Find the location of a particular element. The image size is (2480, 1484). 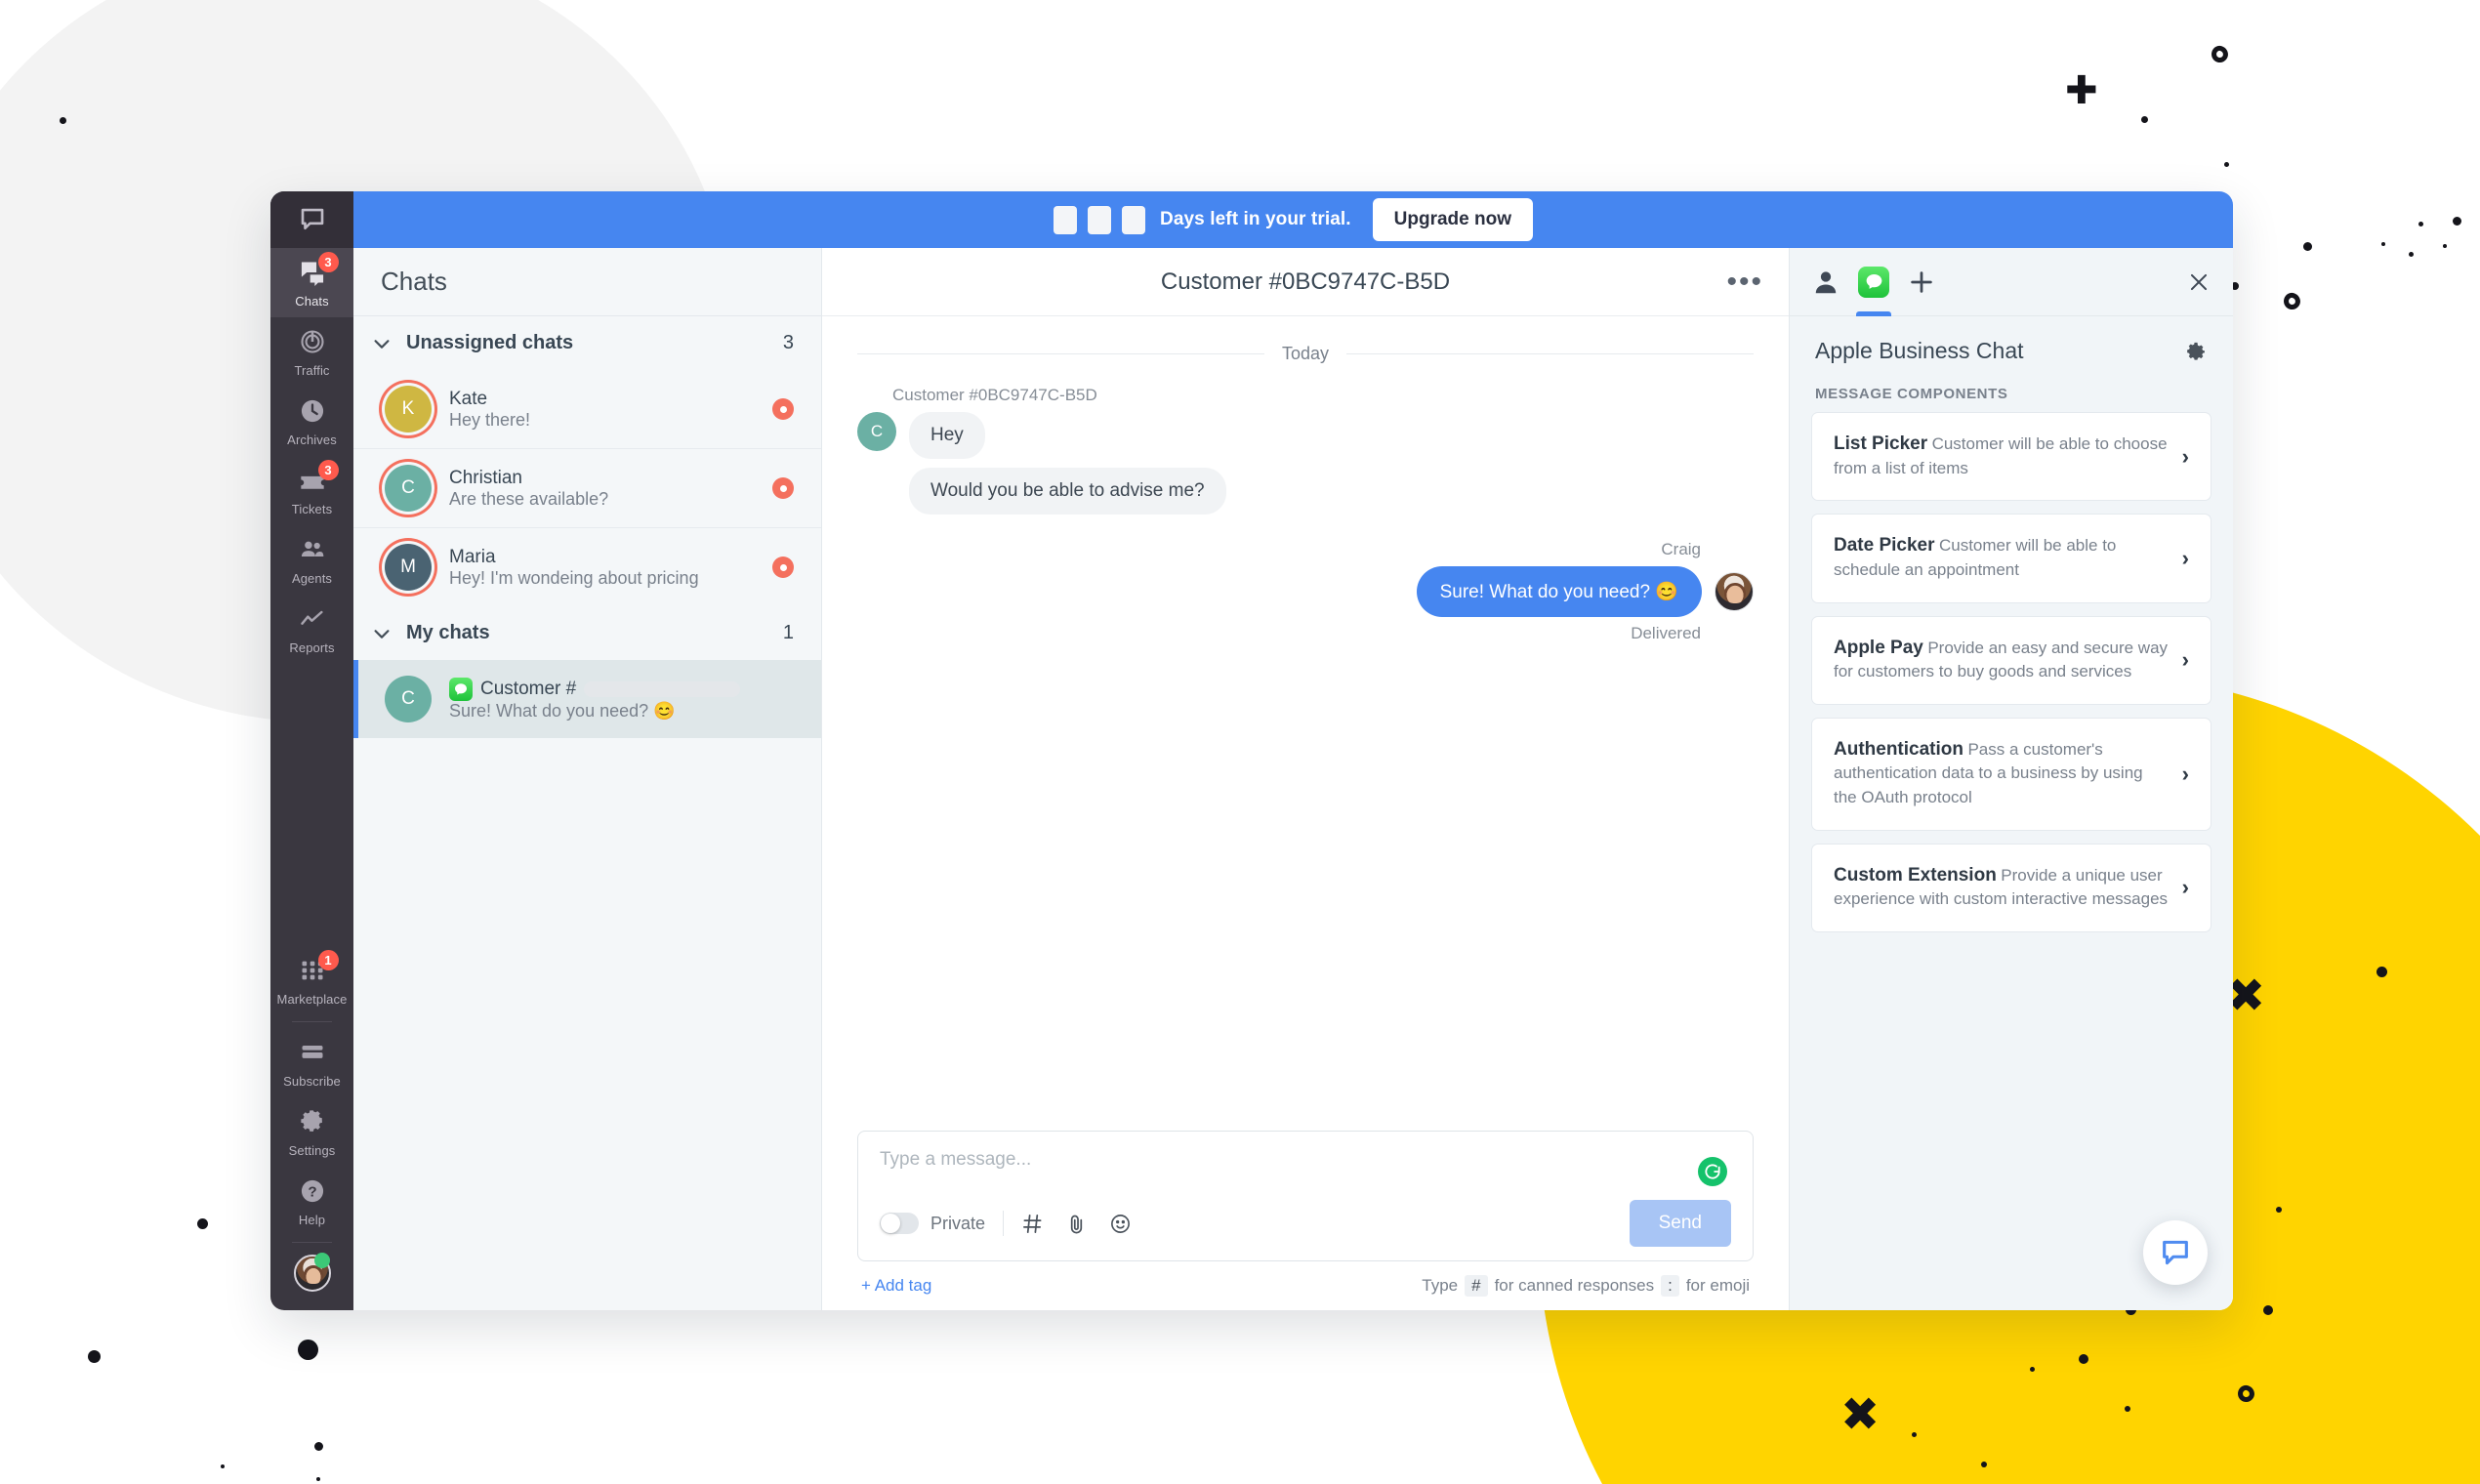

list-item-body: Maria Hey! I'm wondeing about pricing is located at coordinates (602, 568).